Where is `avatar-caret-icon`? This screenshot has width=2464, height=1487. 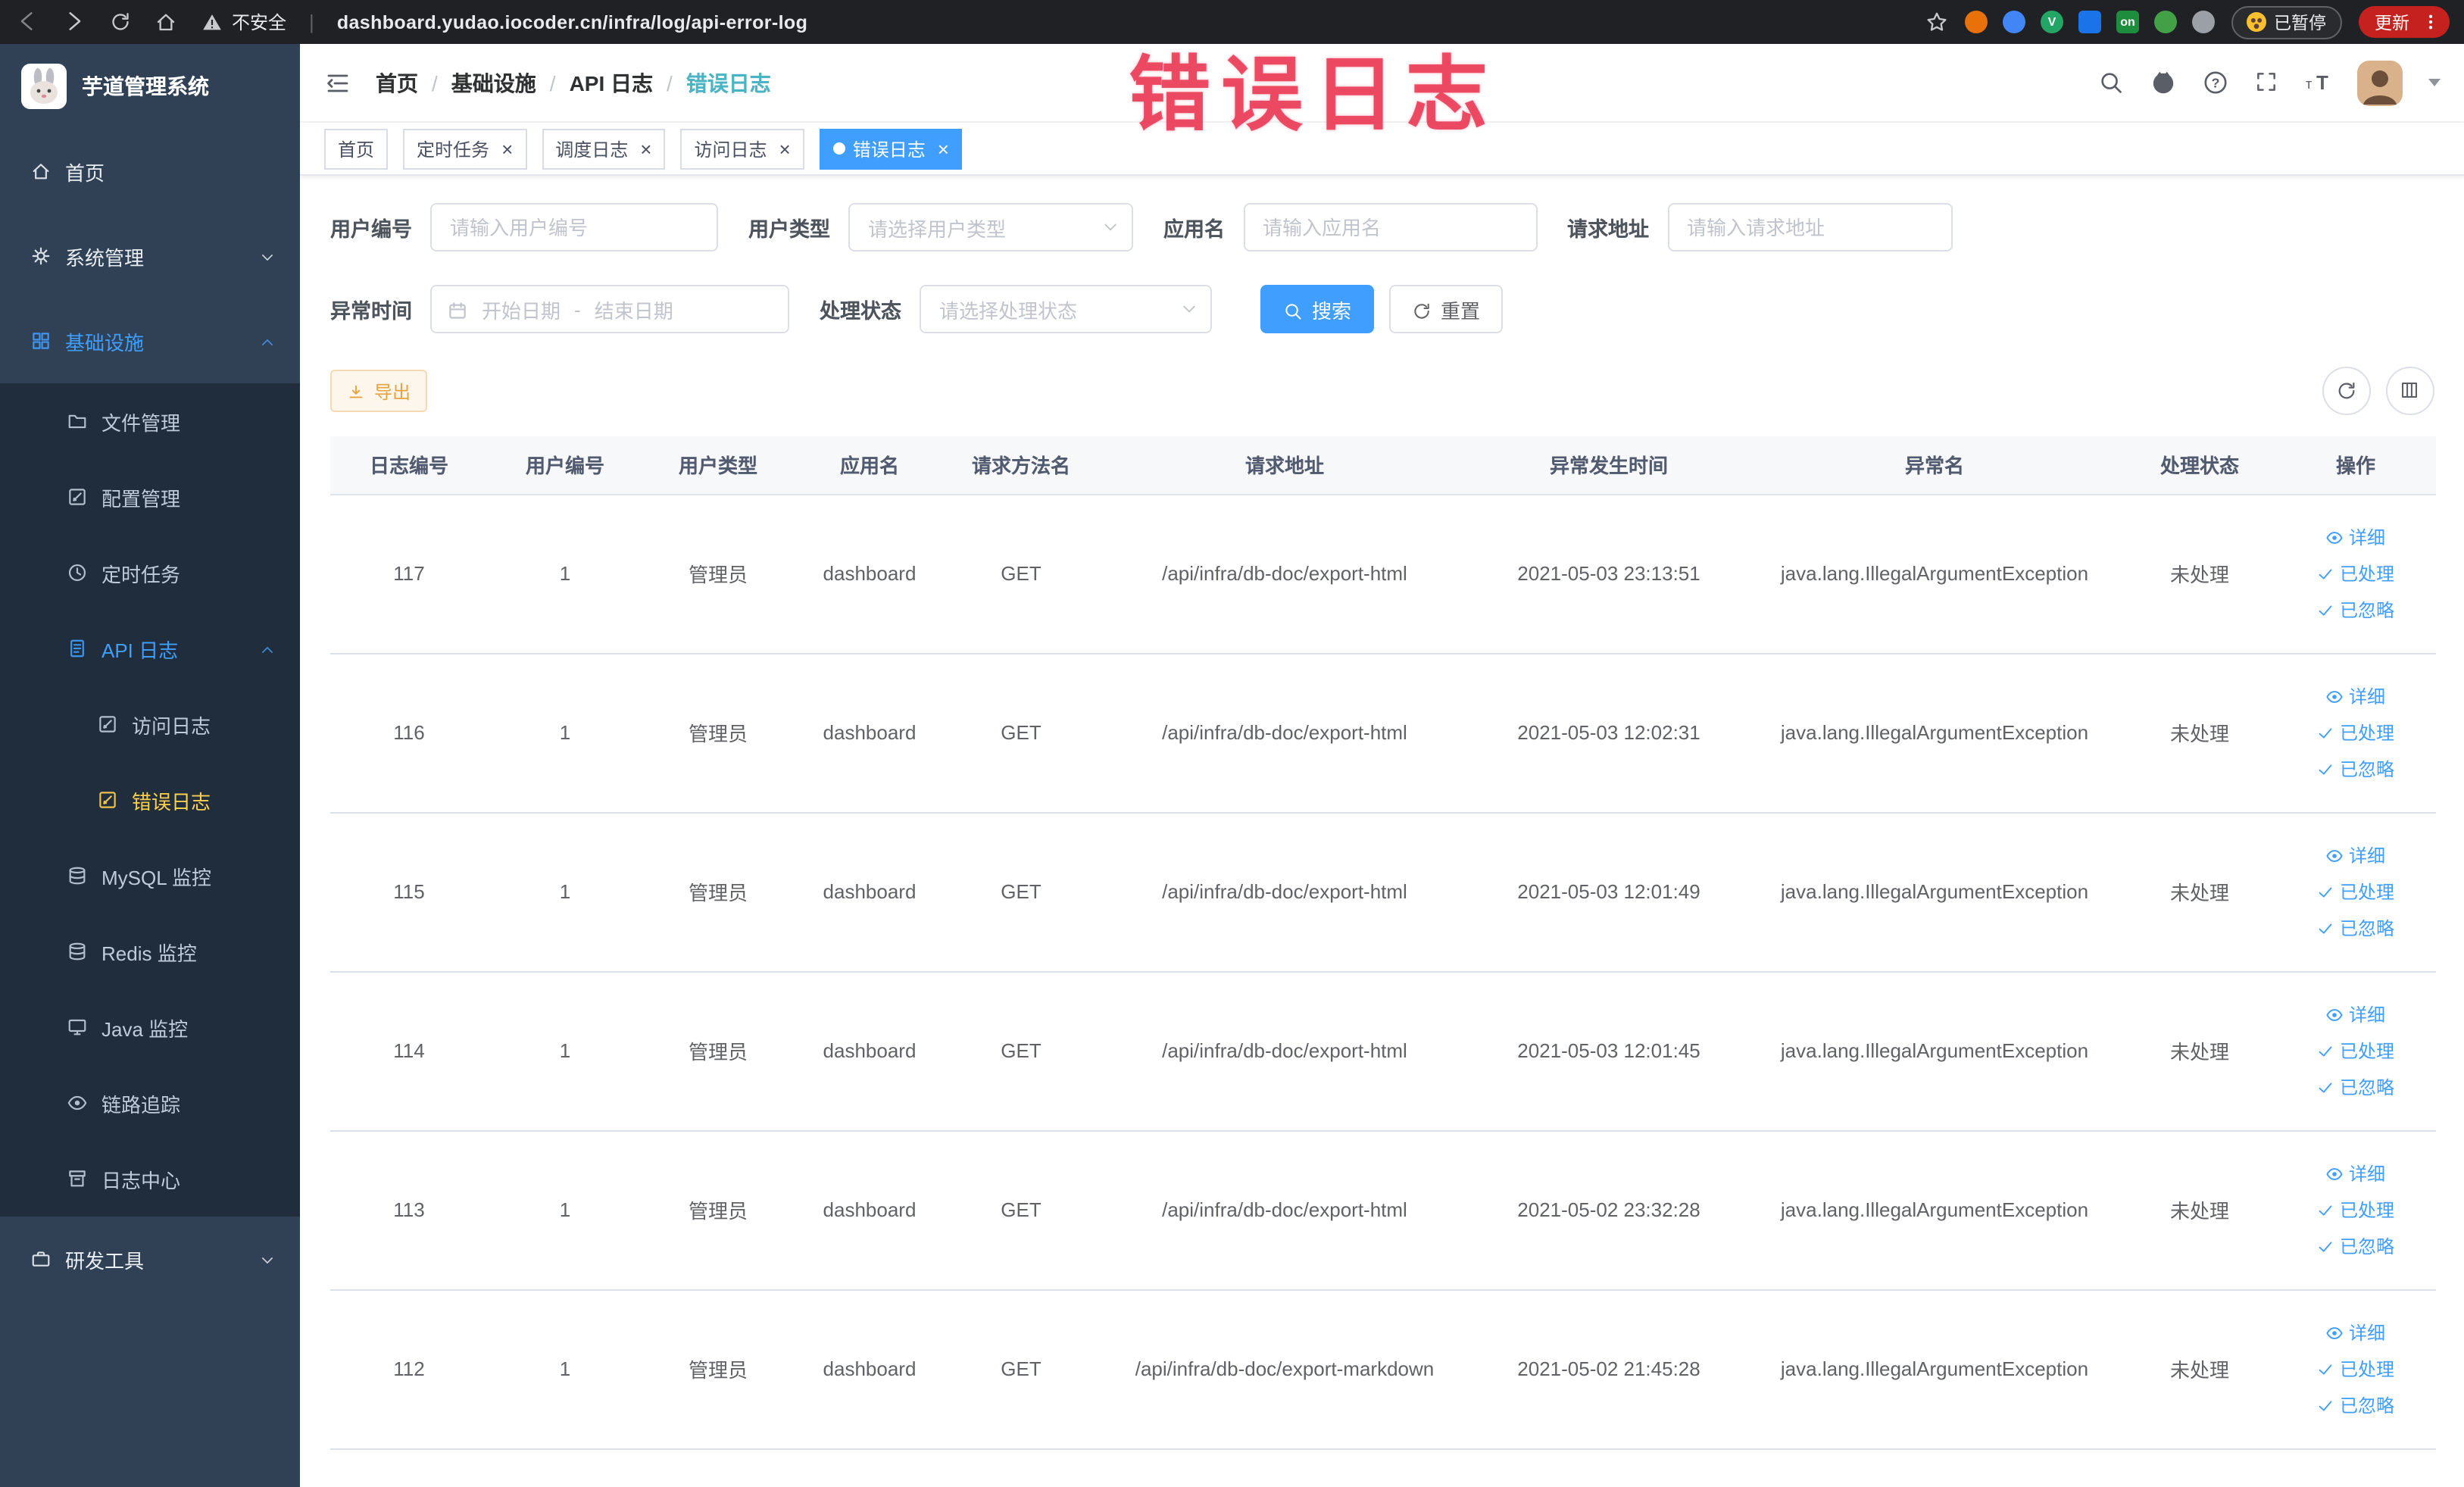 avatar-caret-icon is located at coordinates (2434, 82).